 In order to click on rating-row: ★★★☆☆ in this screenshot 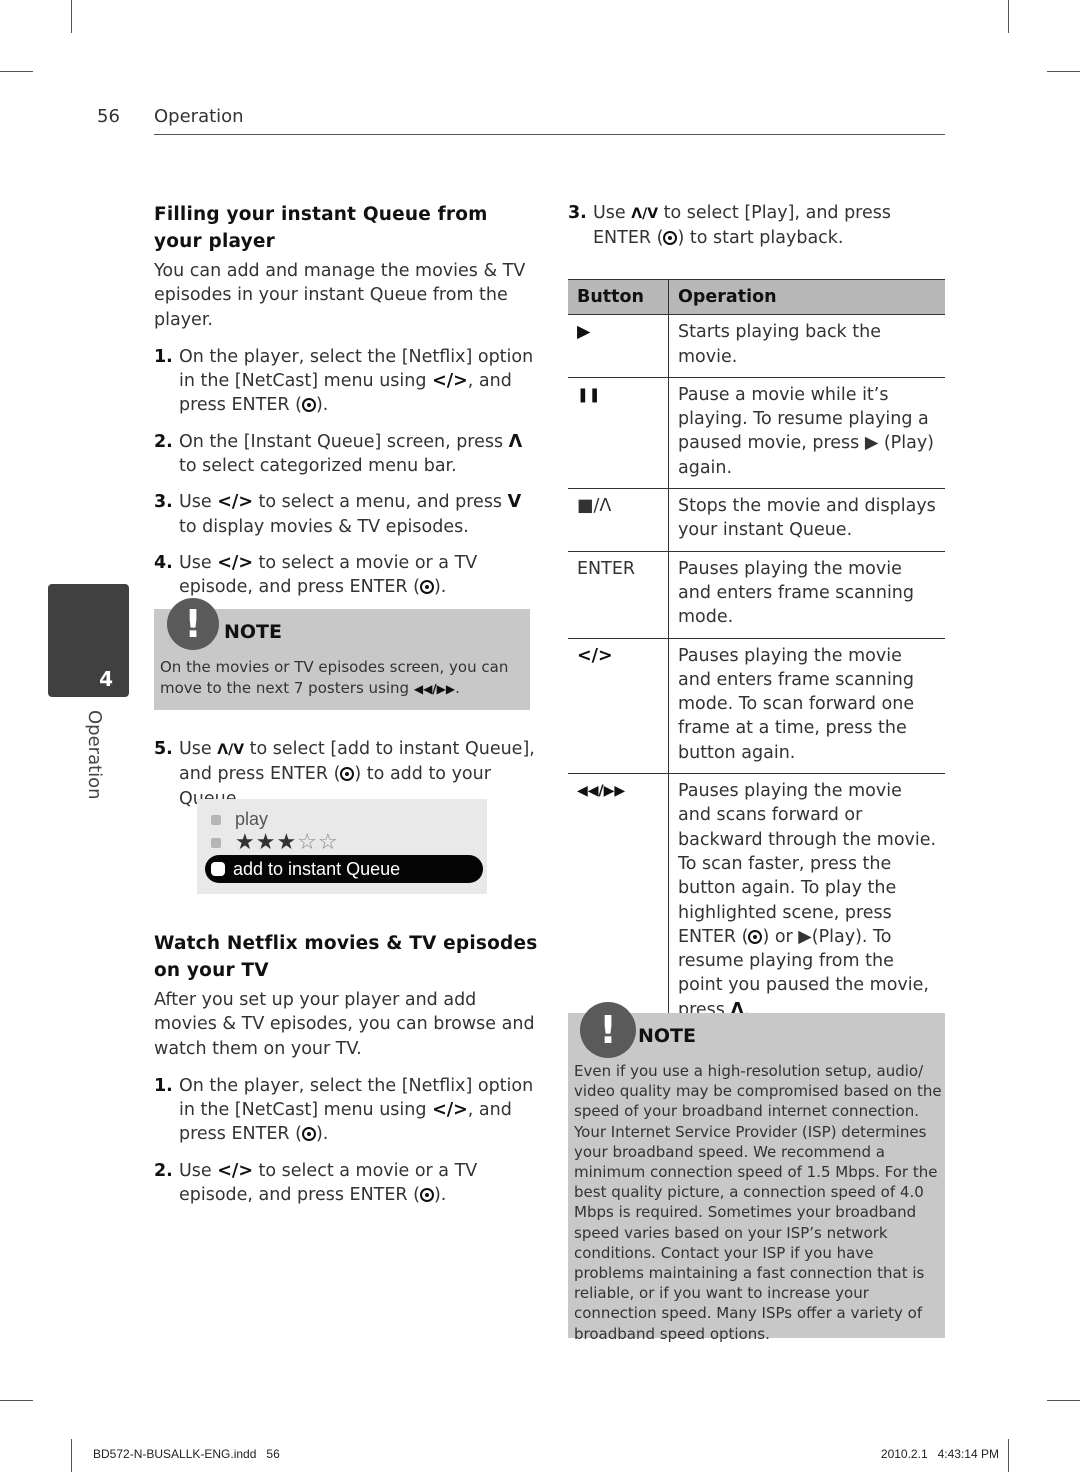, I will do `click(275, 843)`.